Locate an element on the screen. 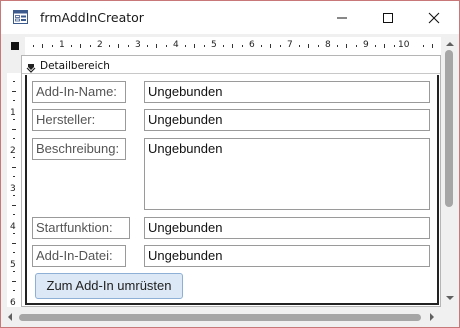 The height and width of the screenshot is (328, 460). label-beschreibung: Beschreibung: is located at coordinates (79, 149).